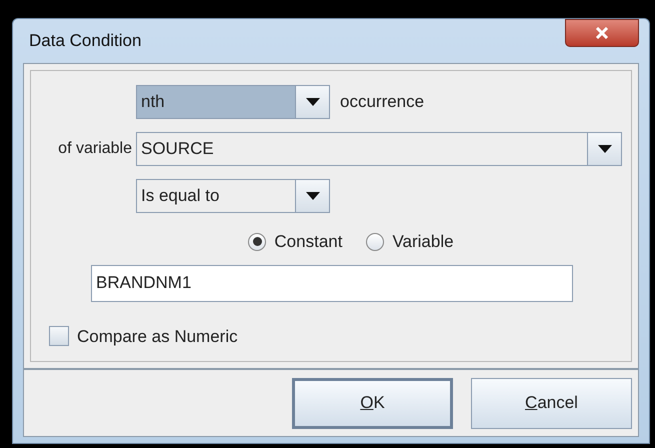 The height and width of the screenshot is (448, 655). Describe the element at coordinates (59, 336) in the screenshot. I see `checkbox` at that location.